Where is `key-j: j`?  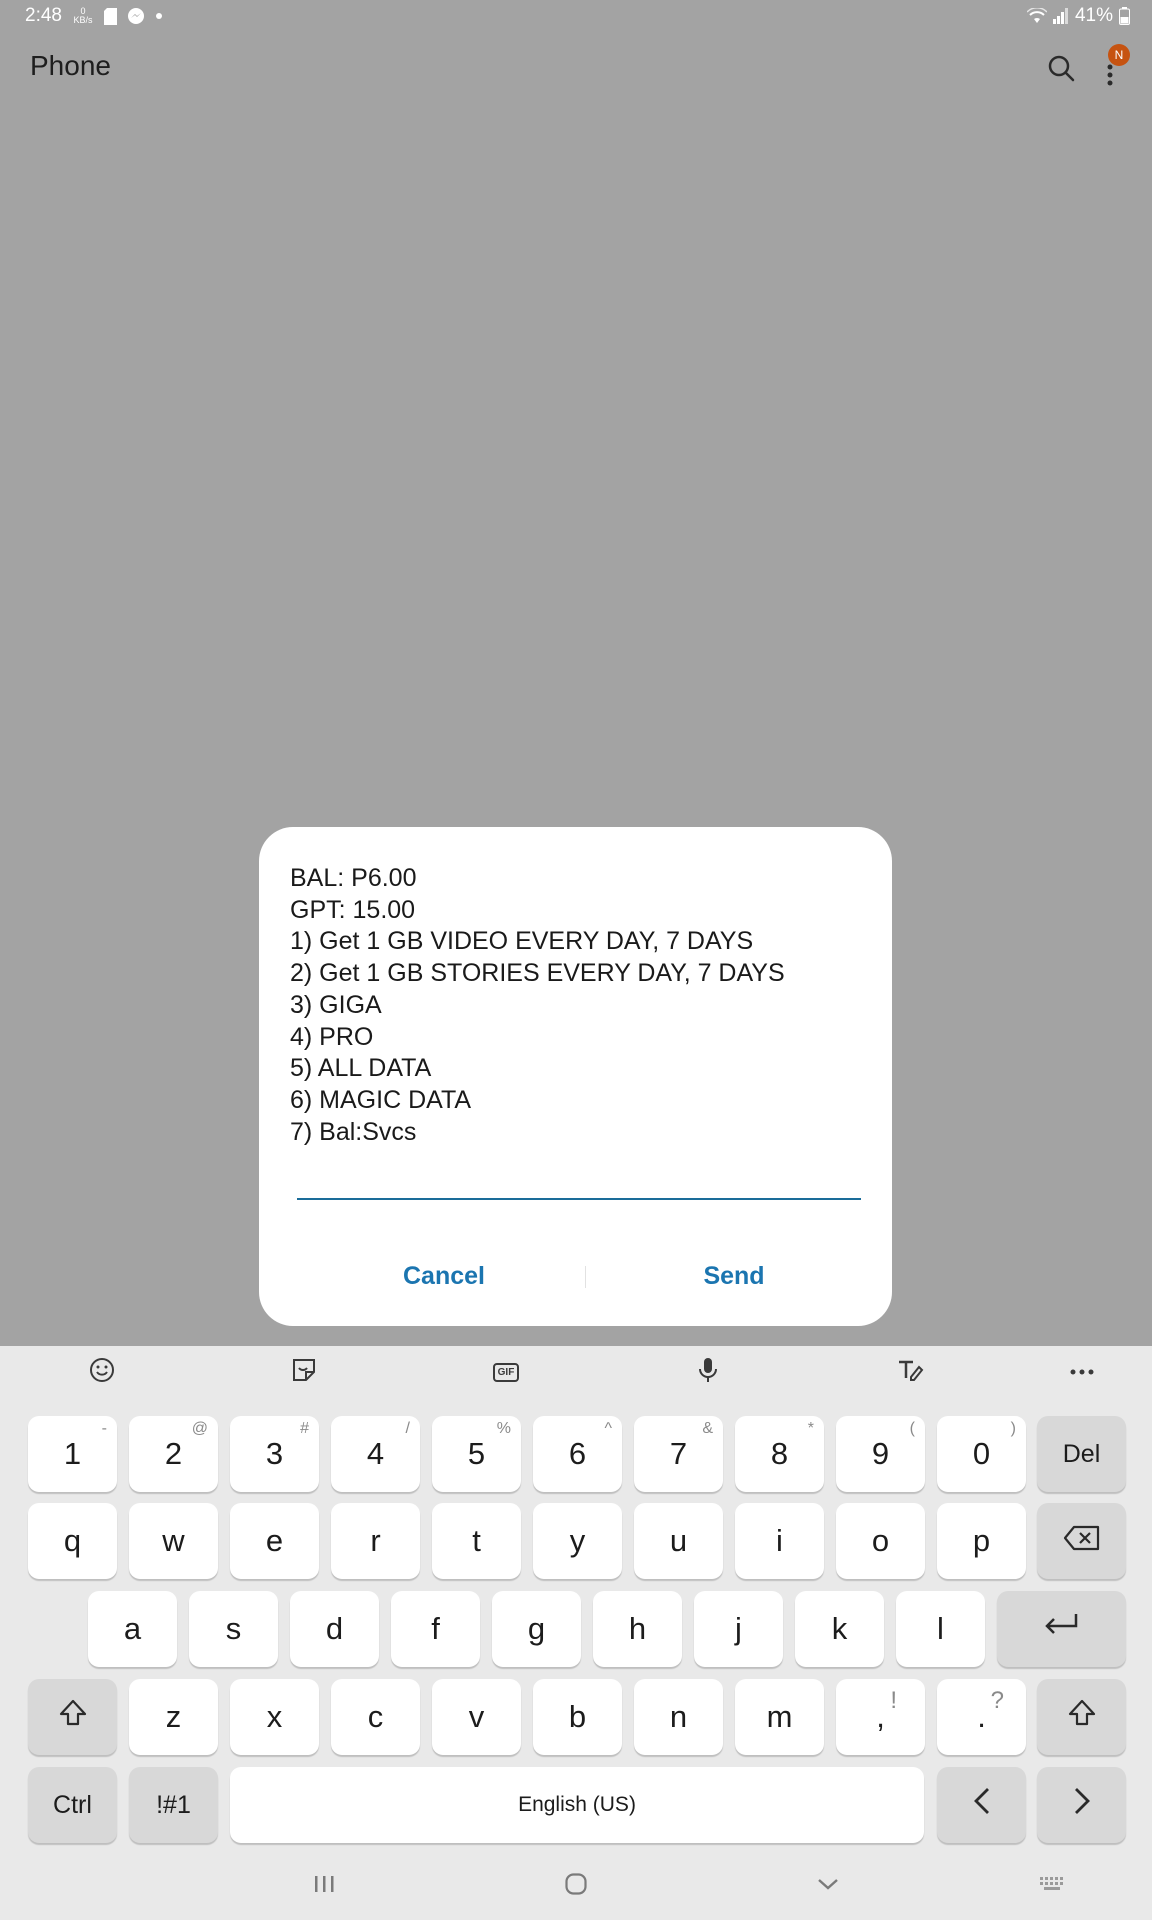
key-j: j is located at coordinates (738, 1629).